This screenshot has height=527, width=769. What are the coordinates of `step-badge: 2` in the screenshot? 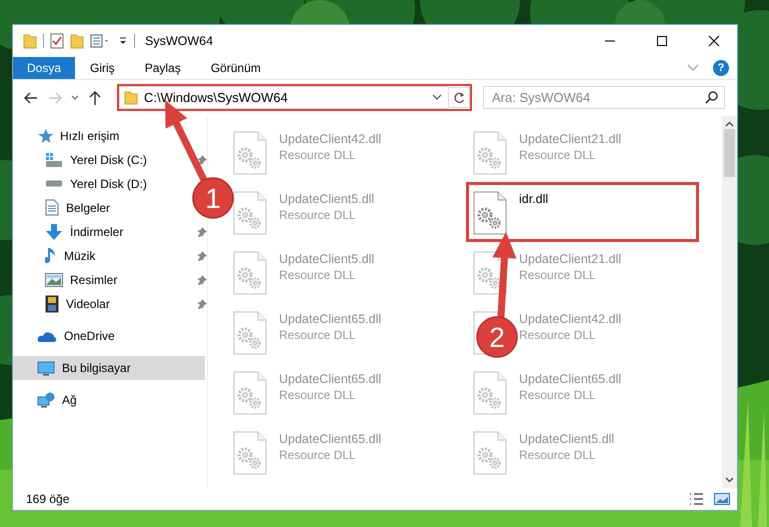 It's located at (497, 337).